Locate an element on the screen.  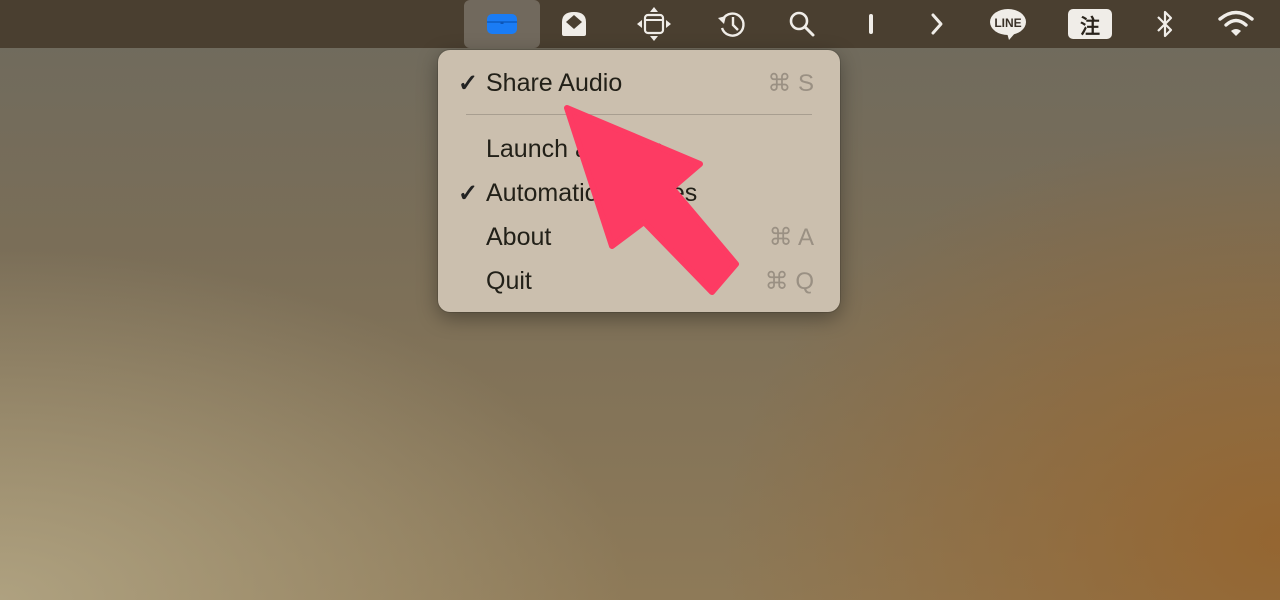
menubar-item-history is located at coordinates (732, 24).